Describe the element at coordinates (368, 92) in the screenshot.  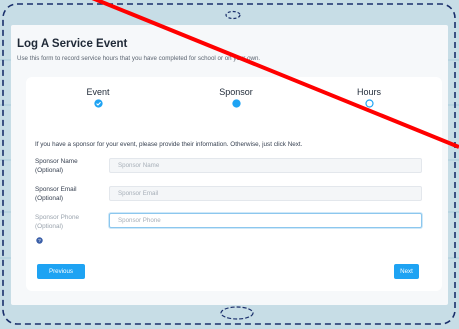
I see `step-hours-label: Hours` at that location.